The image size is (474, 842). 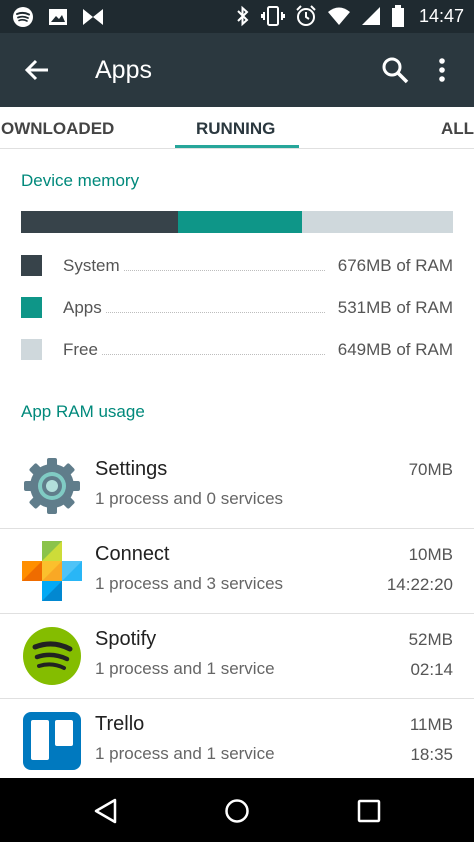 What do you see at coordinates (37, 70) in the screenshot?
I see `arrow-back-icon` at bounding box center [37, 70].